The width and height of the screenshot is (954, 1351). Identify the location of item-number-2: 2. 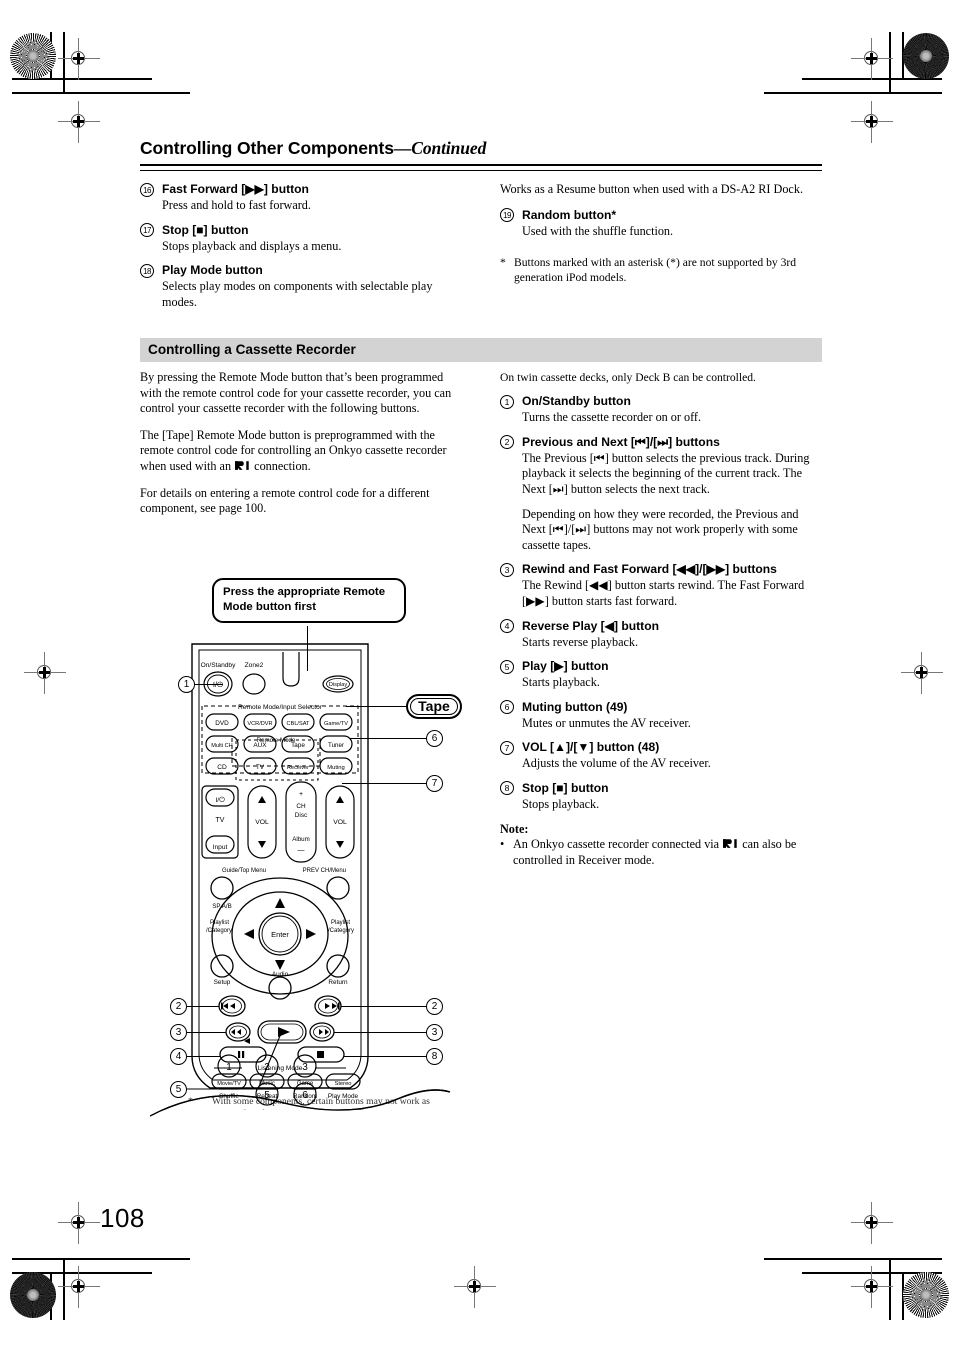
(507, 442).